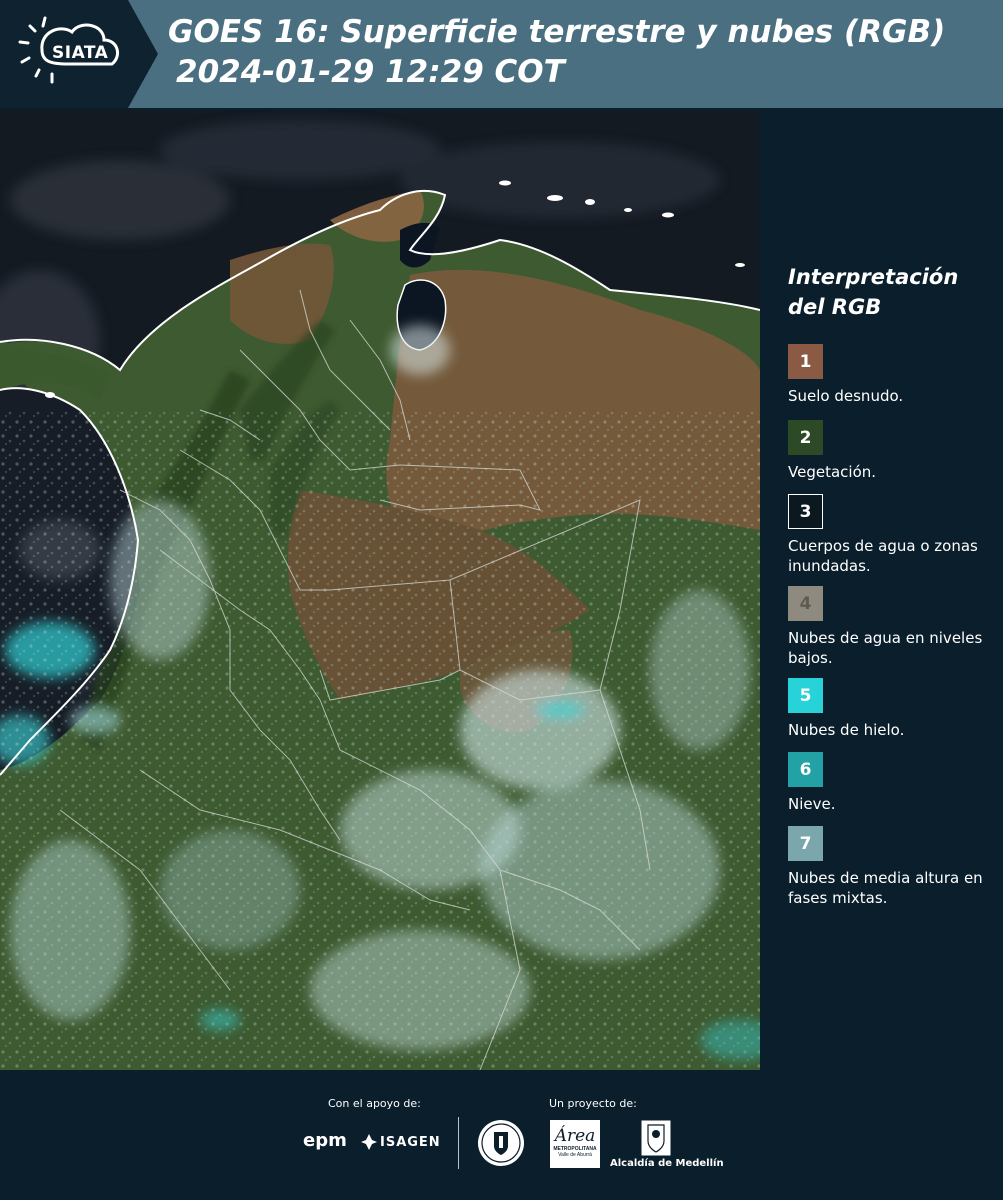 This screenshot has height=1200, width=1003. I want to click on isagen-logo: ISAGEN, so click(410, 1142).